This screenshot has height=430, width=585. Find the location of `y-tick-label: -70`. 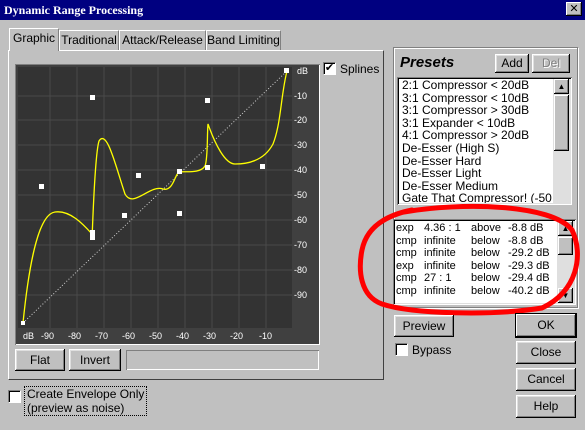

y-tick-label: -70 is located at coordinates (300, 245).